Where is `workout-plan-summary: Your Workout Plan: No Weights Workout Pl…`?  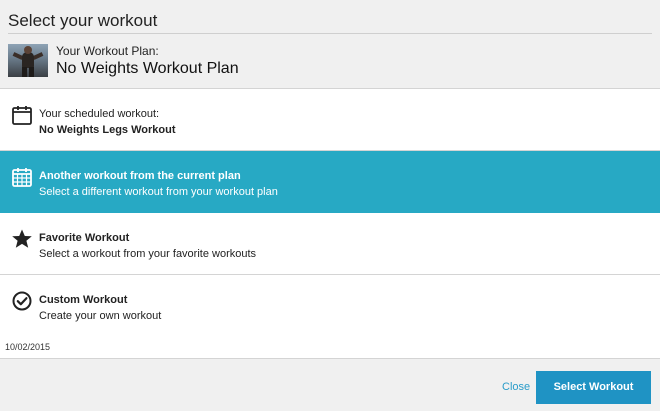
workout-plan-summary: Your Workout Plan: No Weights Workout Pl… is located at coordinates (330, 61).